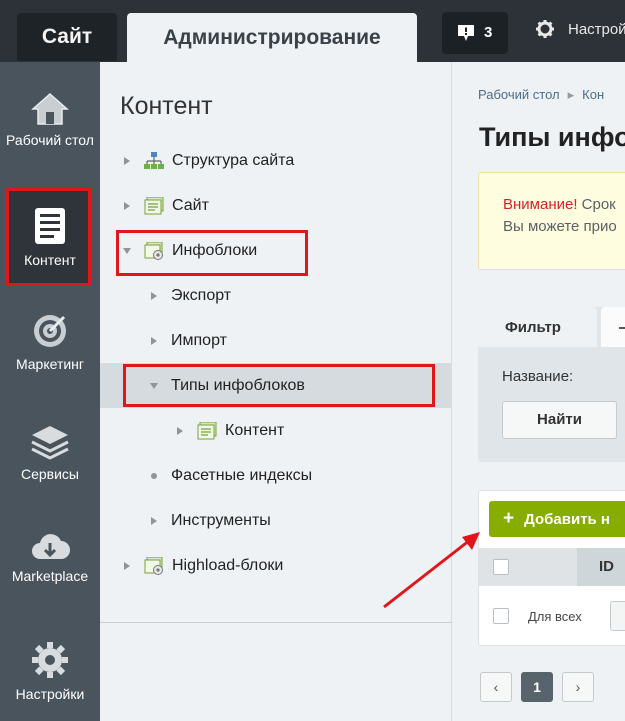  I want to click on tree-title: Контент, so click(166, 106).